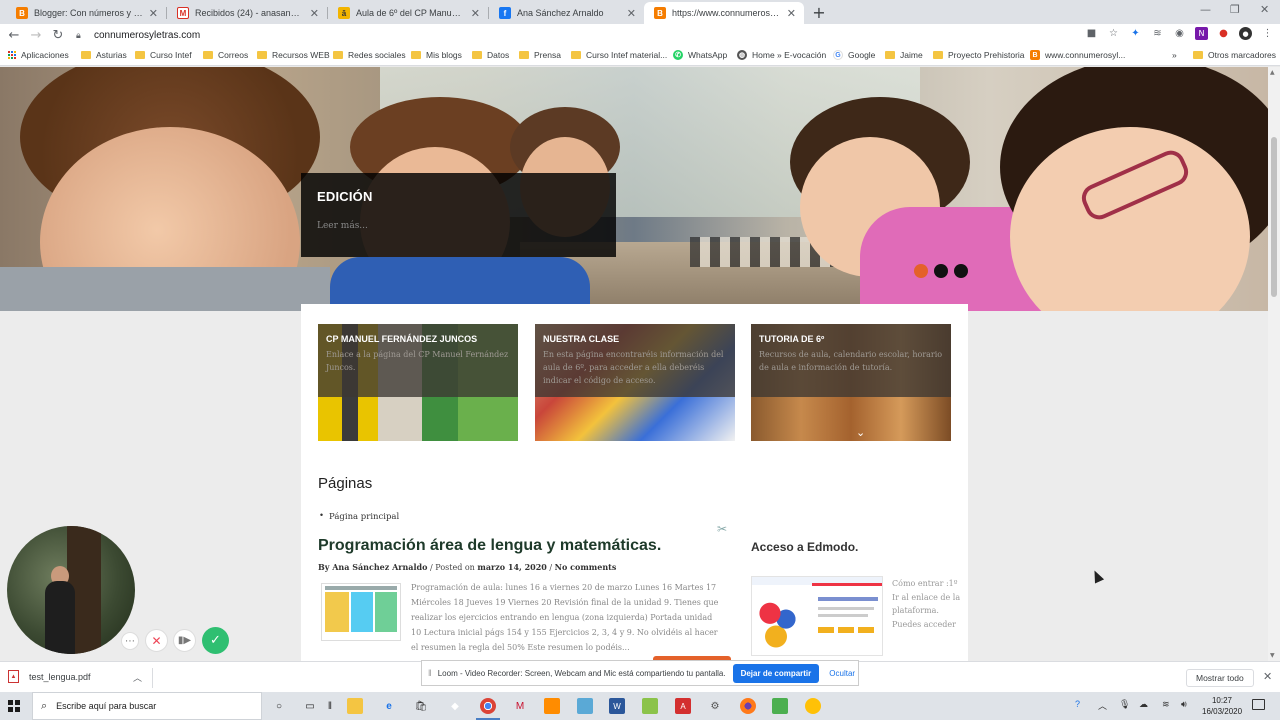  What do you see at coordinates (1205, 9) in the screenshot?
I see `minimize-icon: —` at bounding box center [1205, 9].